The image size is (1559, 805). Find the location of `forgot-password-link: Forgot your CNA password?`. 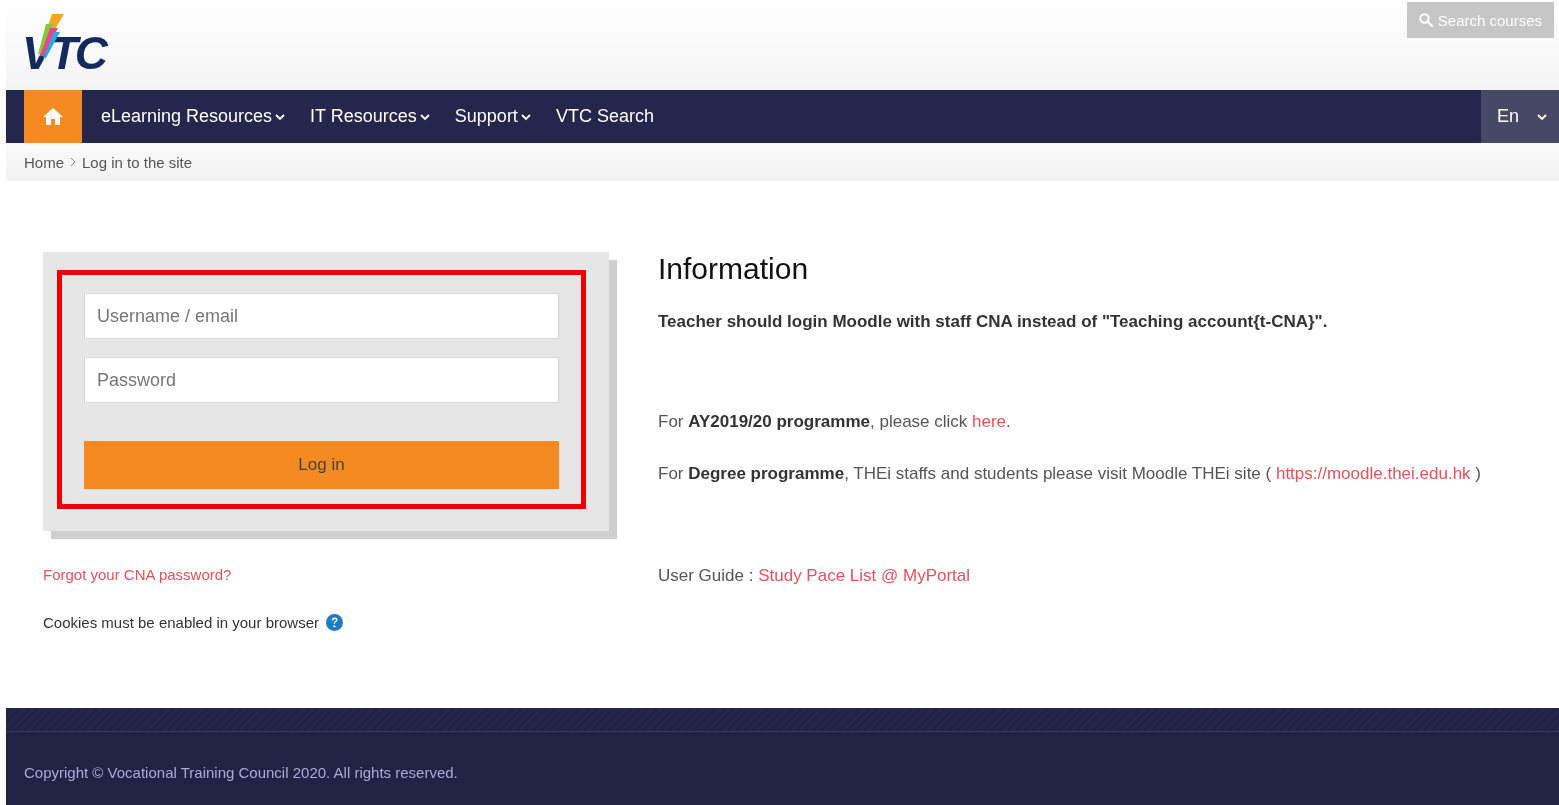

forgot-password-link: Forgot your CNA password? is located at coordinates (137, 574).